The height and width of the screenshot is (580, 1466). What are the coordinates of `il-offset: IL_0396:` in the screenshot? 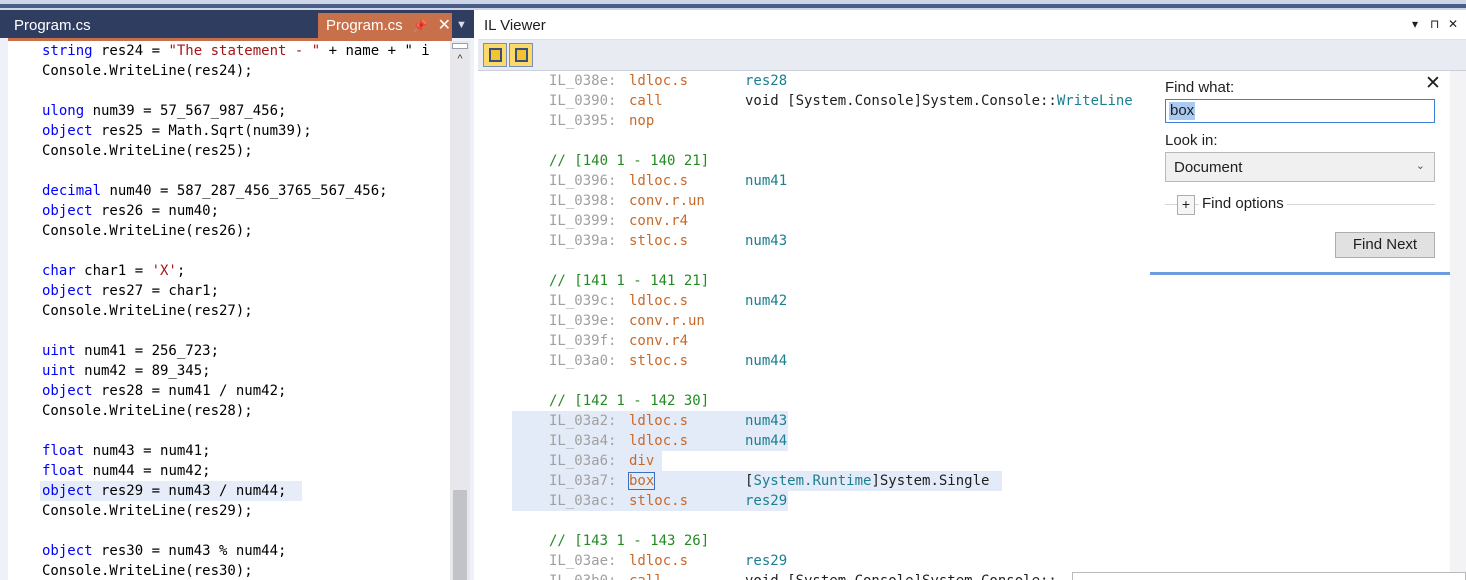 It's located at (583, 181).